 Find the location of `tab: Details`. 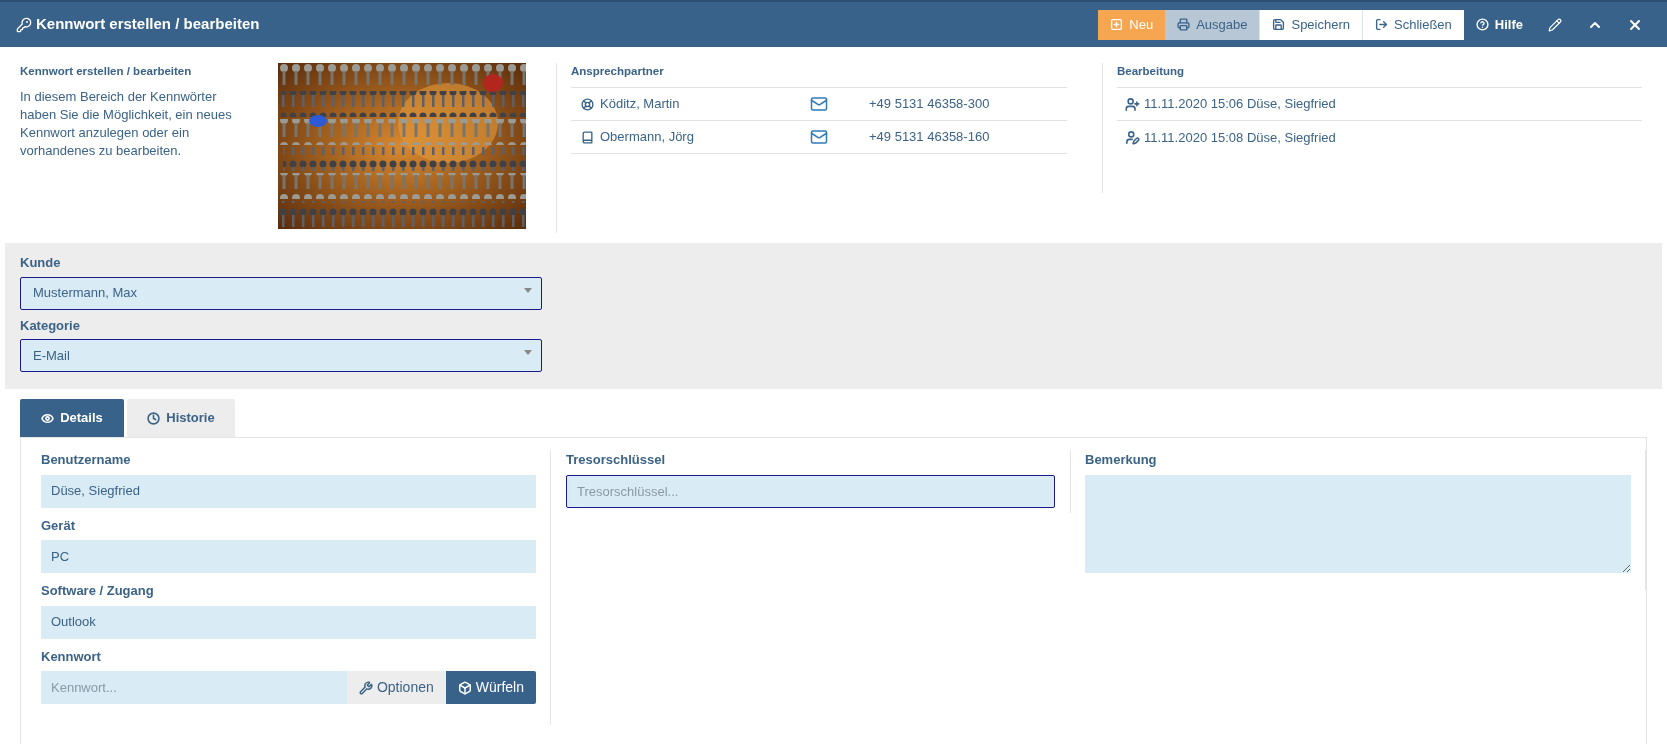

tab: Details is located at coordinates (72, 418).